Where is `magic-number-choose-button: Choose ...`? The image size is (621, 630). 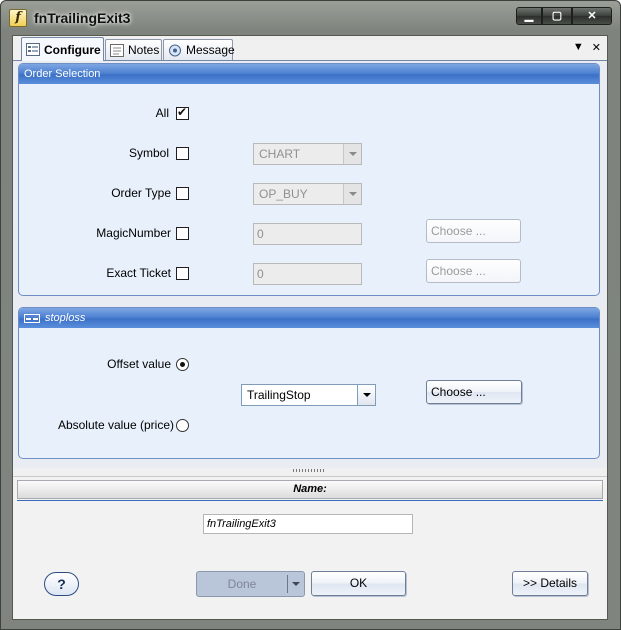 magic-number-choose-button: Choose ... is located at coordinates (473, 231).